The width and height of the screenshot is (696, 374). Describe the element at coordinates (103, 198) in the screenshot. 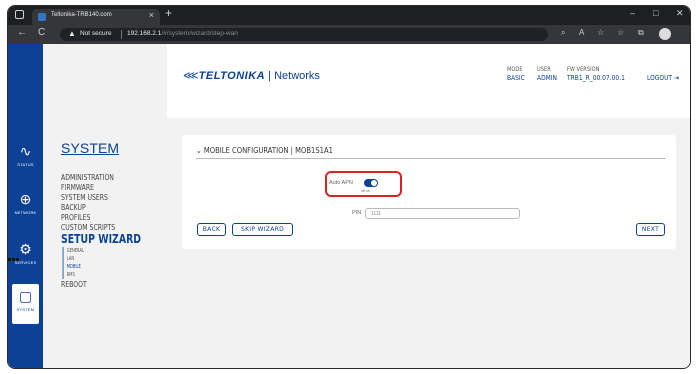

I see `sidebar-item-system-users: SYSTEM USERS` at that location.